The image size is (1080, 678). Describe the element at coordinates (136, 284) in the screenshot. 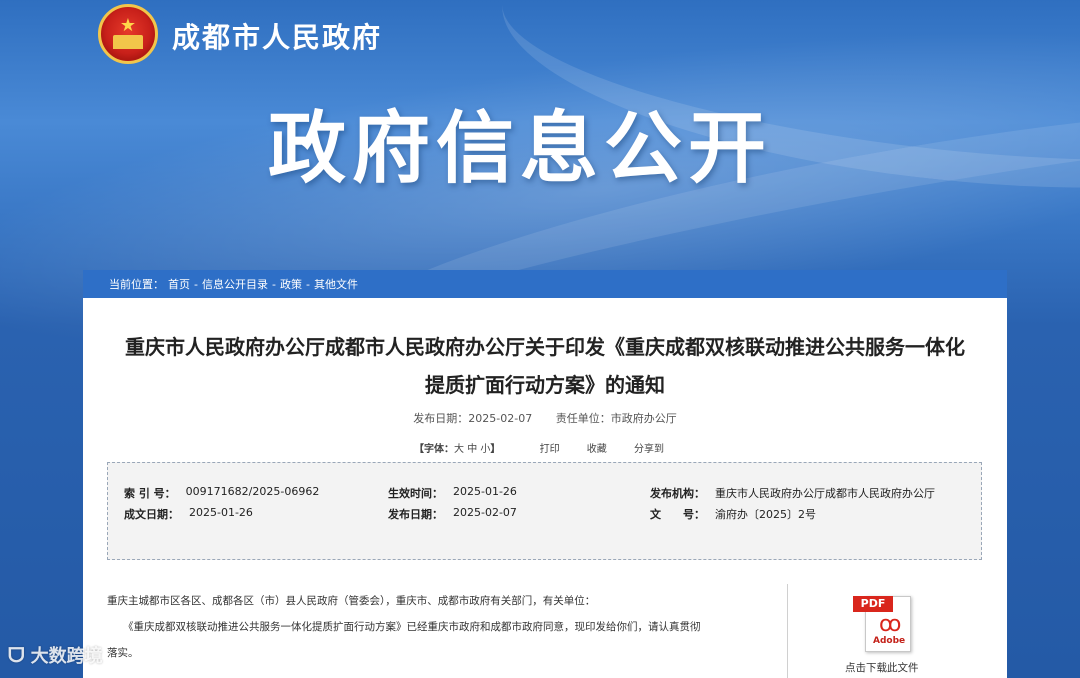

I see `breadcrumb-prefix: 当前位置：` at that location.